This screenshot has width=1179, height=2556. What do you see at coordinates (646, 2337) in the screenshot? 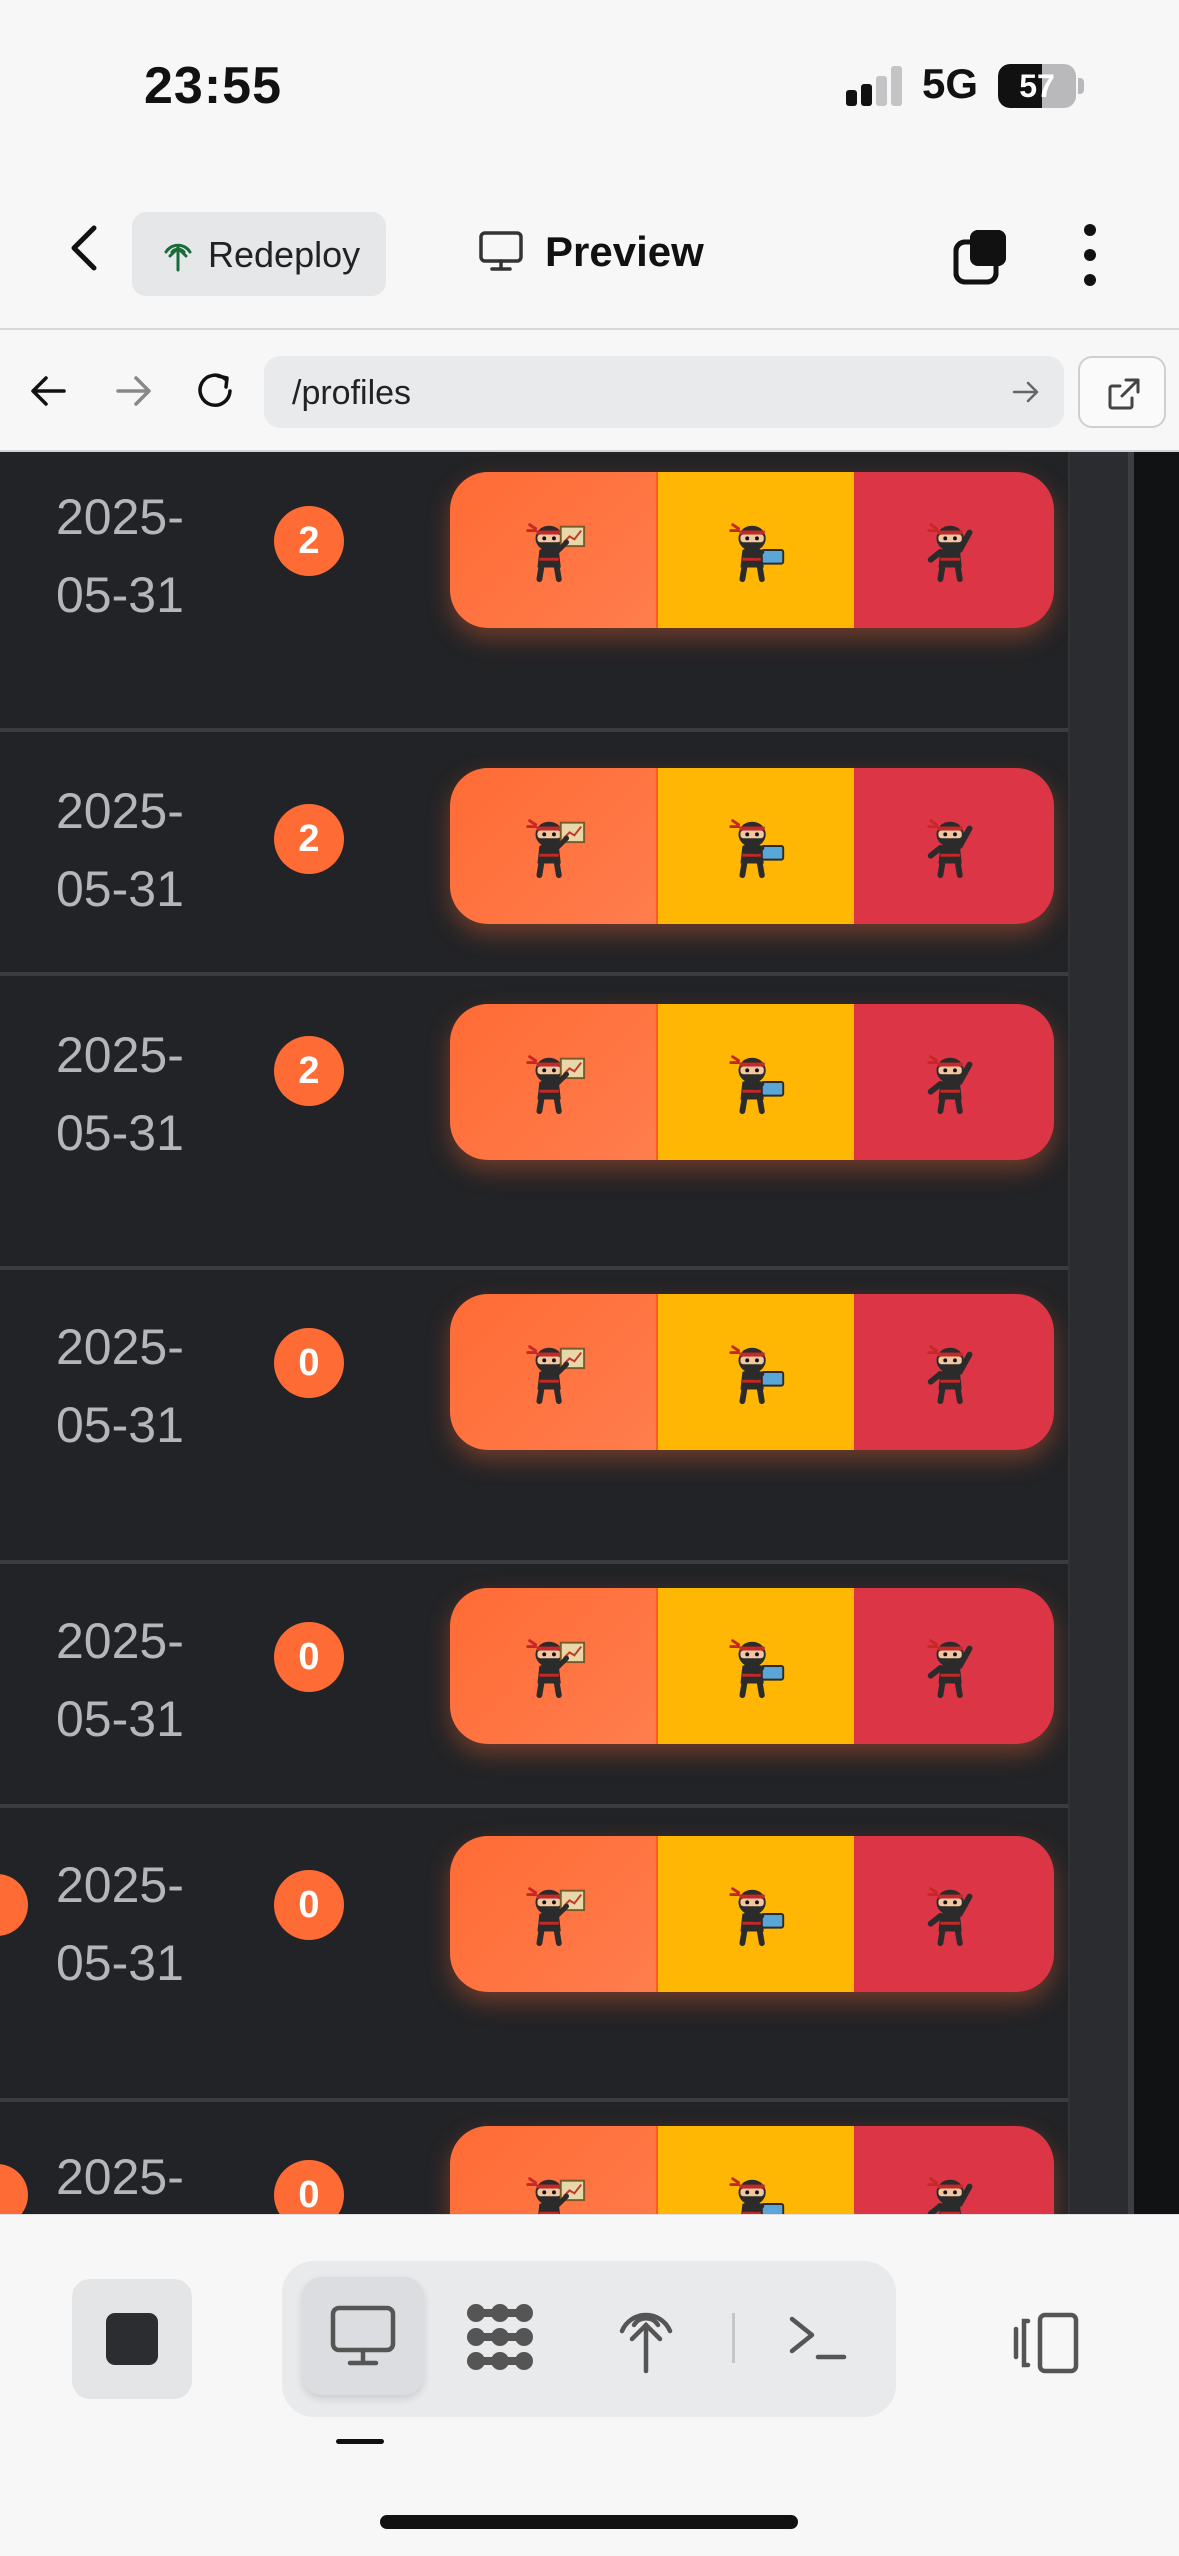
I see `antenna-icon` at bounding box center [646, 2337].